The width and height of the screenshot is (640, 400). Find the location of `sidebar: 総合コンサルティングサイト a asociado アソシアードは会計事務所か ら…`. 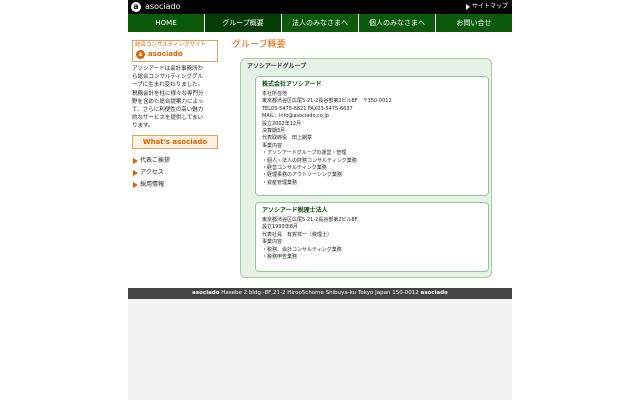

sidebar: 総合コンサルティングサイト a asociado アソシアードは会計事務所か ら… is located at coordinates (175, 115).